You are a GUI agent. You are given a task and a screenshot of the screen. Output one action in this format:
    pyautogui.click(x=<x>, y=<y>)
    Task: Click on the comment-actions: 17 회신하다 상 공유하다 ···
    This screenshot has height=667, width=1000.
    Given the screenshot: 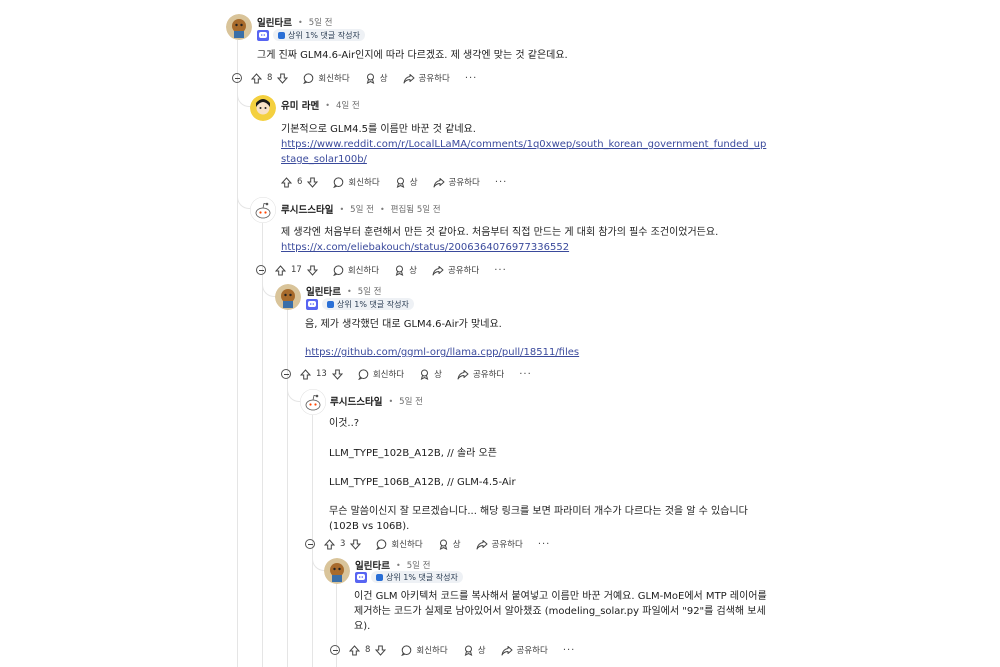 What is the action you would take?
    pyautogui.click(x=381, y=270)
    